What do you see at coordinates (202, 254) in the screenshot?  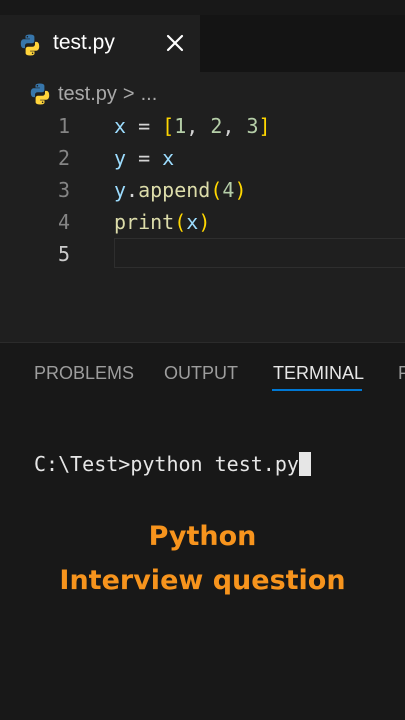 I see `code-line-5: 5` at bounding box center [202, 254].